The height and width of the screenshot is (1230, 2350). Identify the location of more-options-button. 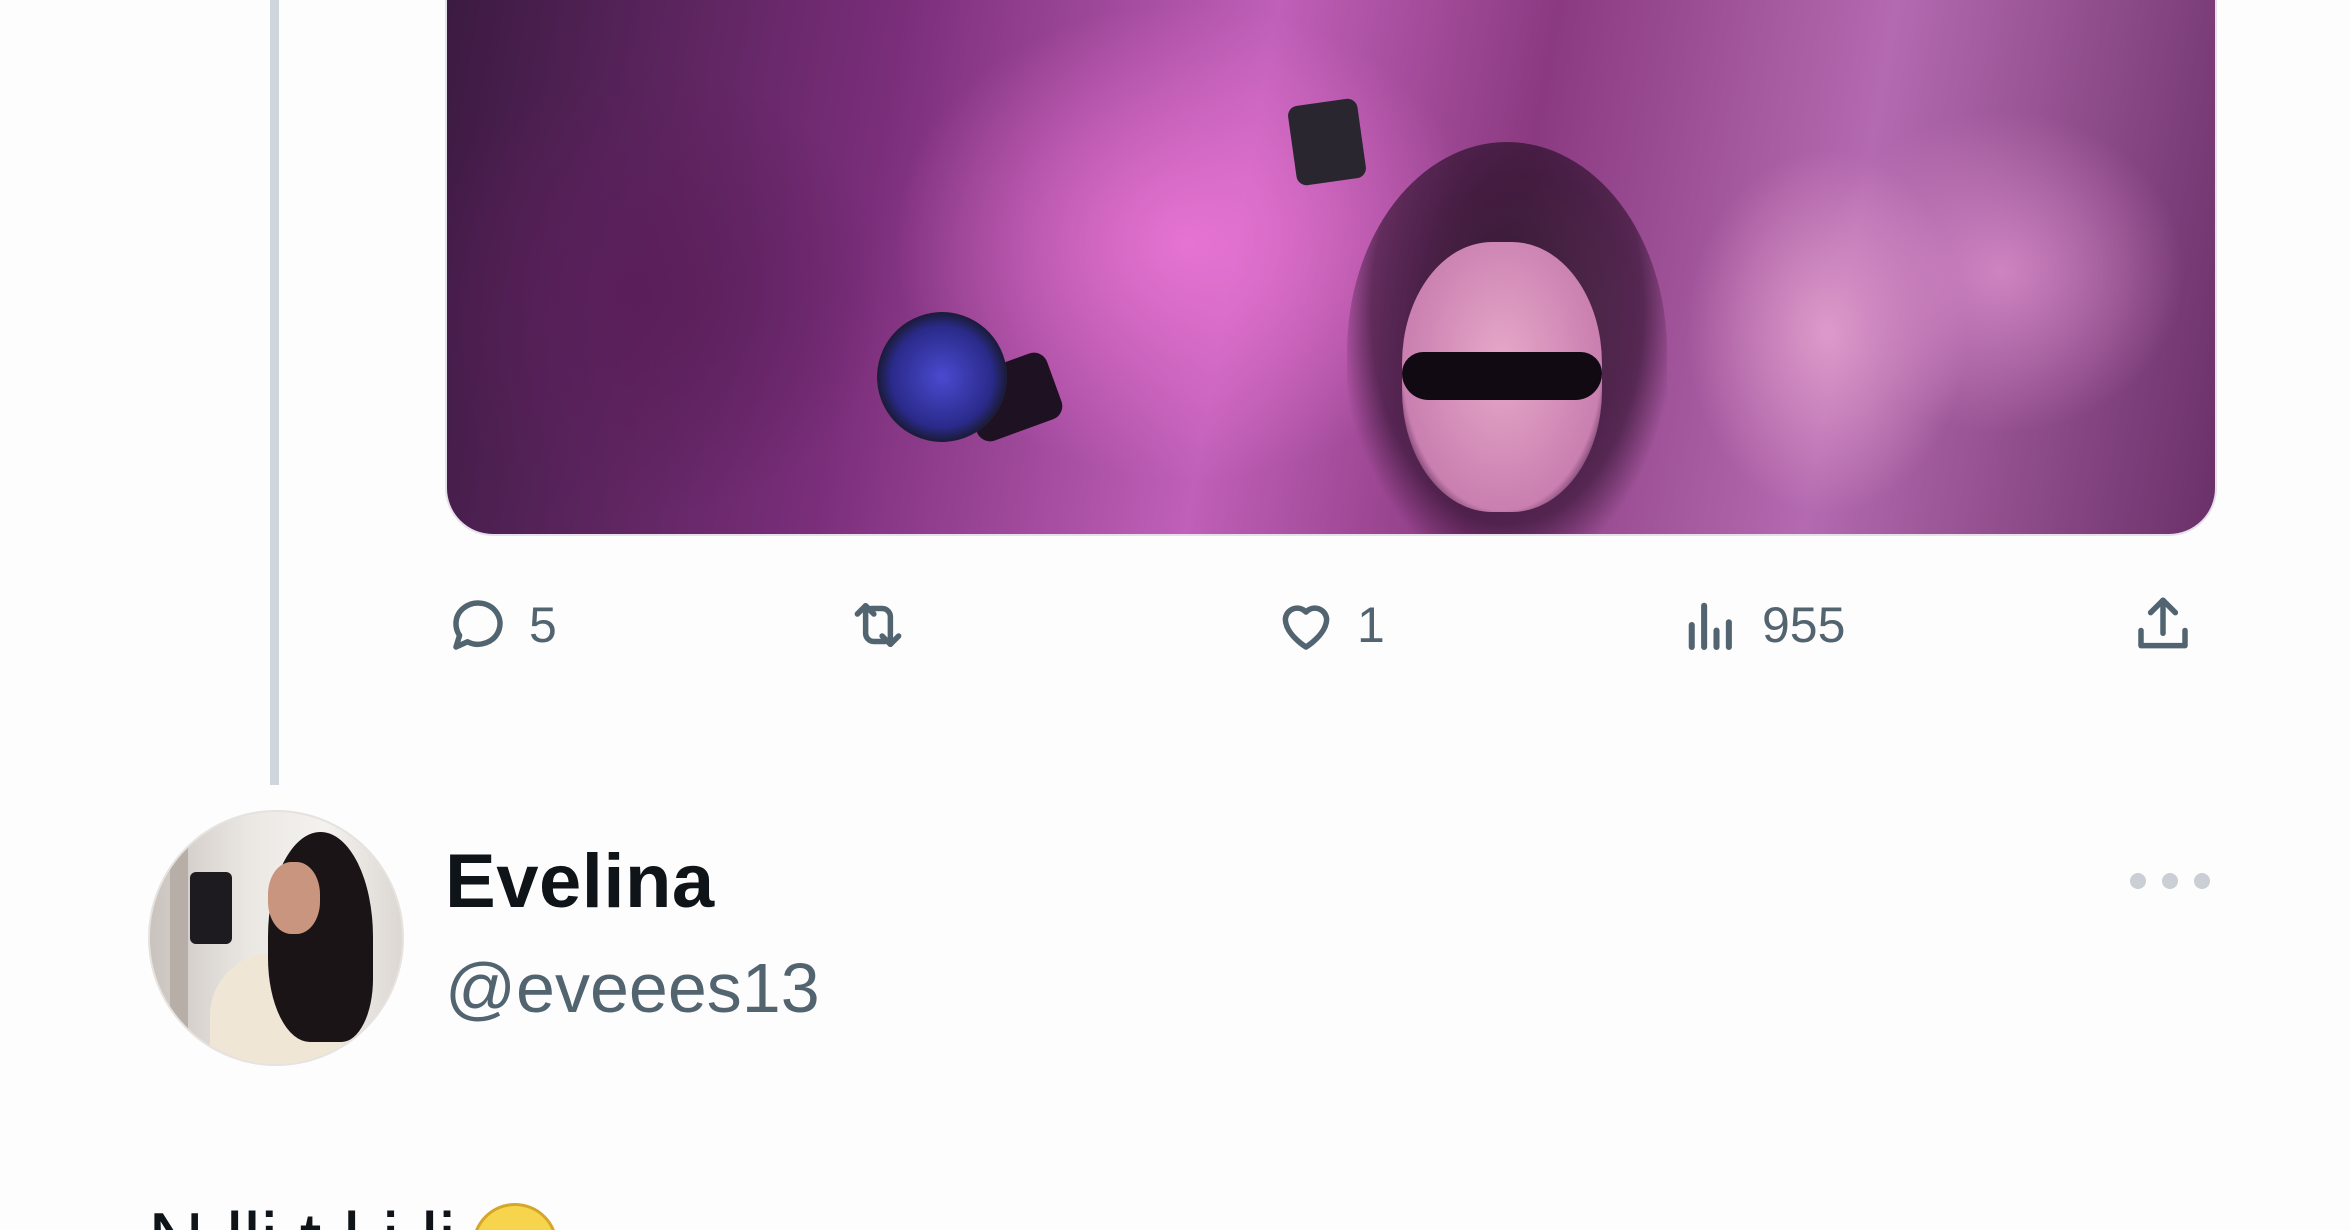
(2170, 881).